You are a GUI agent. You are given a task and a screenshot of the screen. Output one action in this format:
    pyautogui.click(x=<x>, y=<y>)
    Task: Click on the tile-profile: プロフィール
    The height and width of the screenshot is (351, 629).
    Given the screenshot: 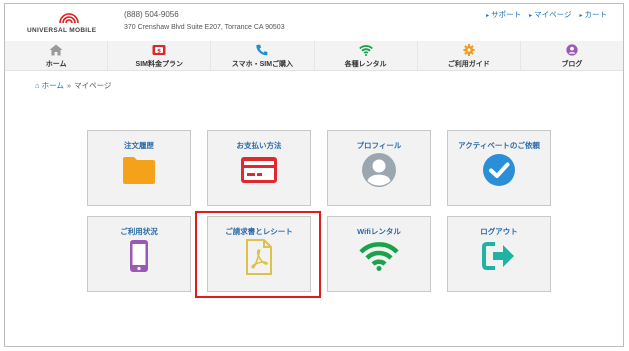 What is the action you would take?
    pyautogui.click(x=379, y=168)
    